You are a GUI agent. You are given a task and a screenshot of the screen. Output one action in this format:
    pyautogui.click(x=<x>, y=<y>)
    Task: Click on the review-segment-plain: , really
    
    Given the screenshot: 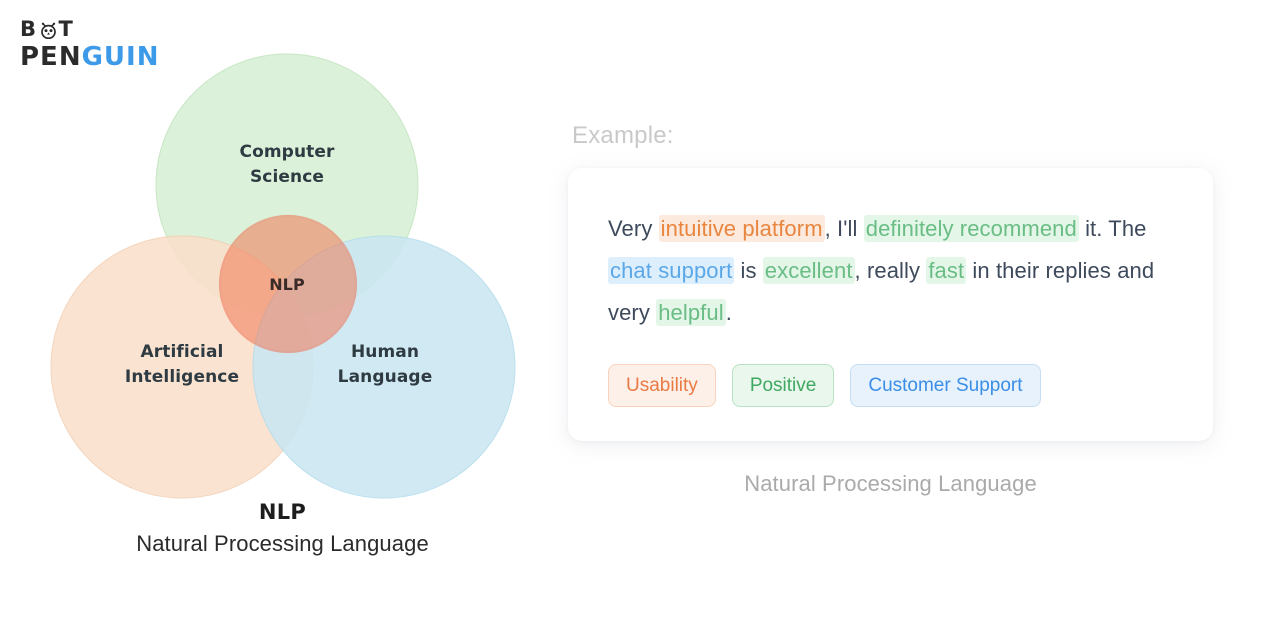 What is the action you would take?
    pyautogui.click(x=890, y=270)
    